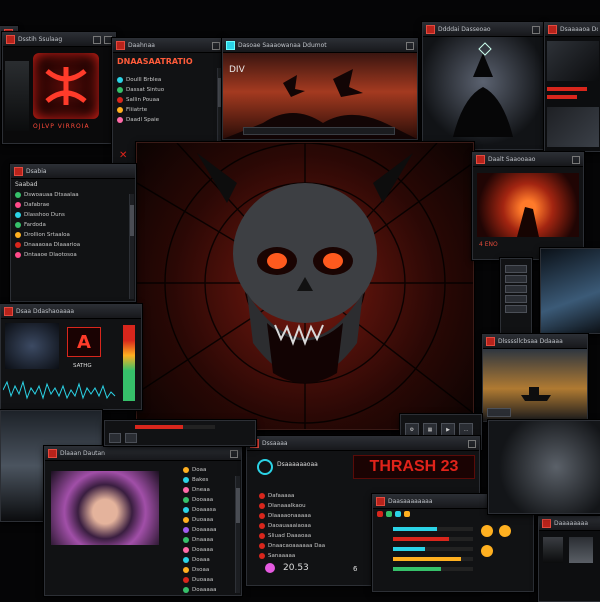  What do you see at coordinates (97, 39) in the screenshot?
I see `minimize-button` at bounding box center [97, 39].